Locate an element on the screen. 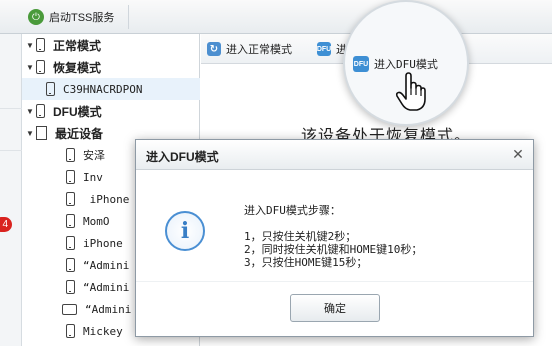 The height and width of the screenshot is (346, 552). left-panel-edge: 4 is located at coordinates (11, 190).